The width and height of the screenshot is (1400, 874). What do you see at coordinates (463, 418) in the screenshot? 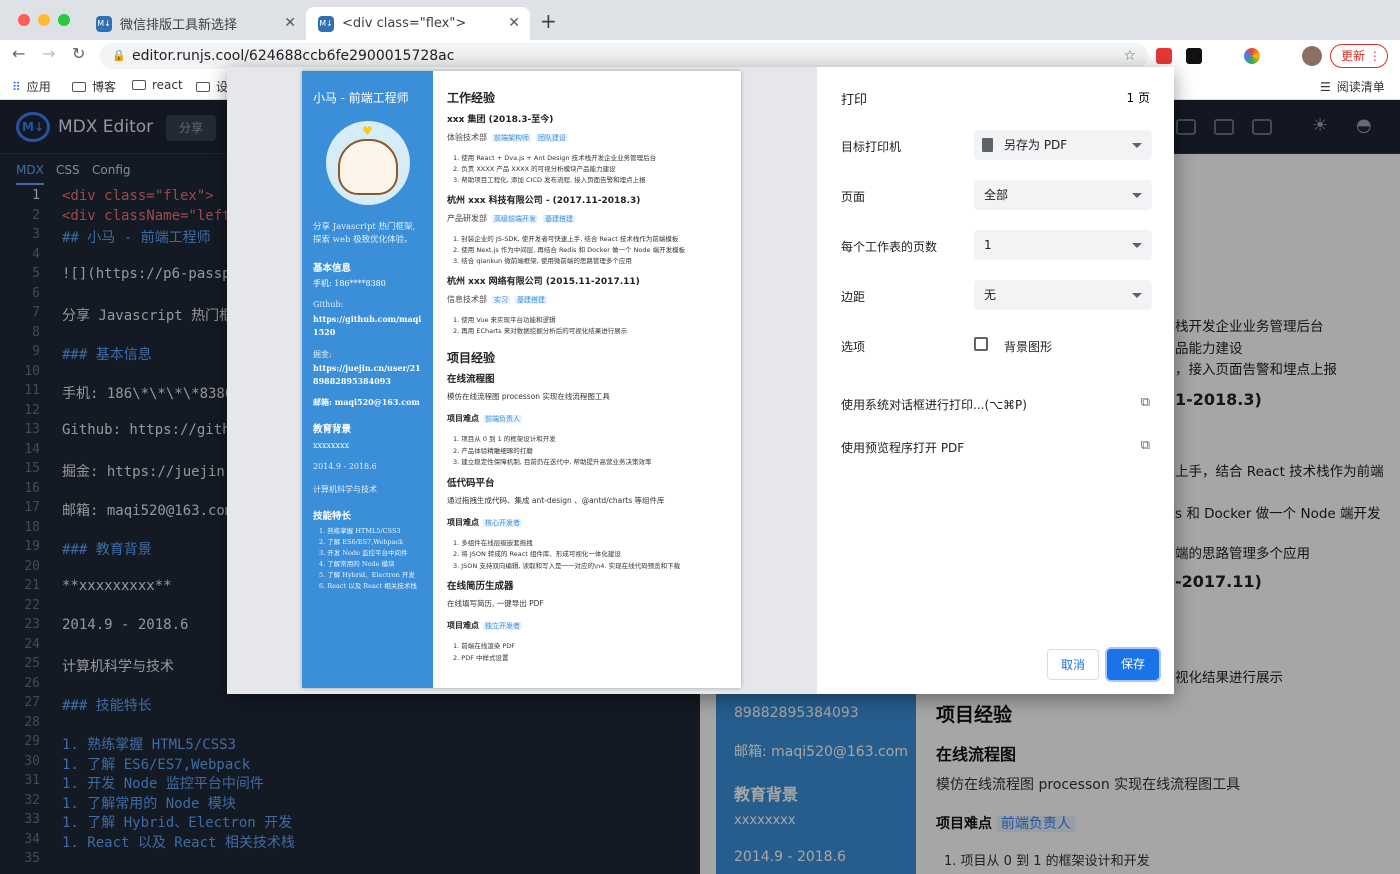
I see `diff-label: 项目难点` at bounding box center [463, 418].